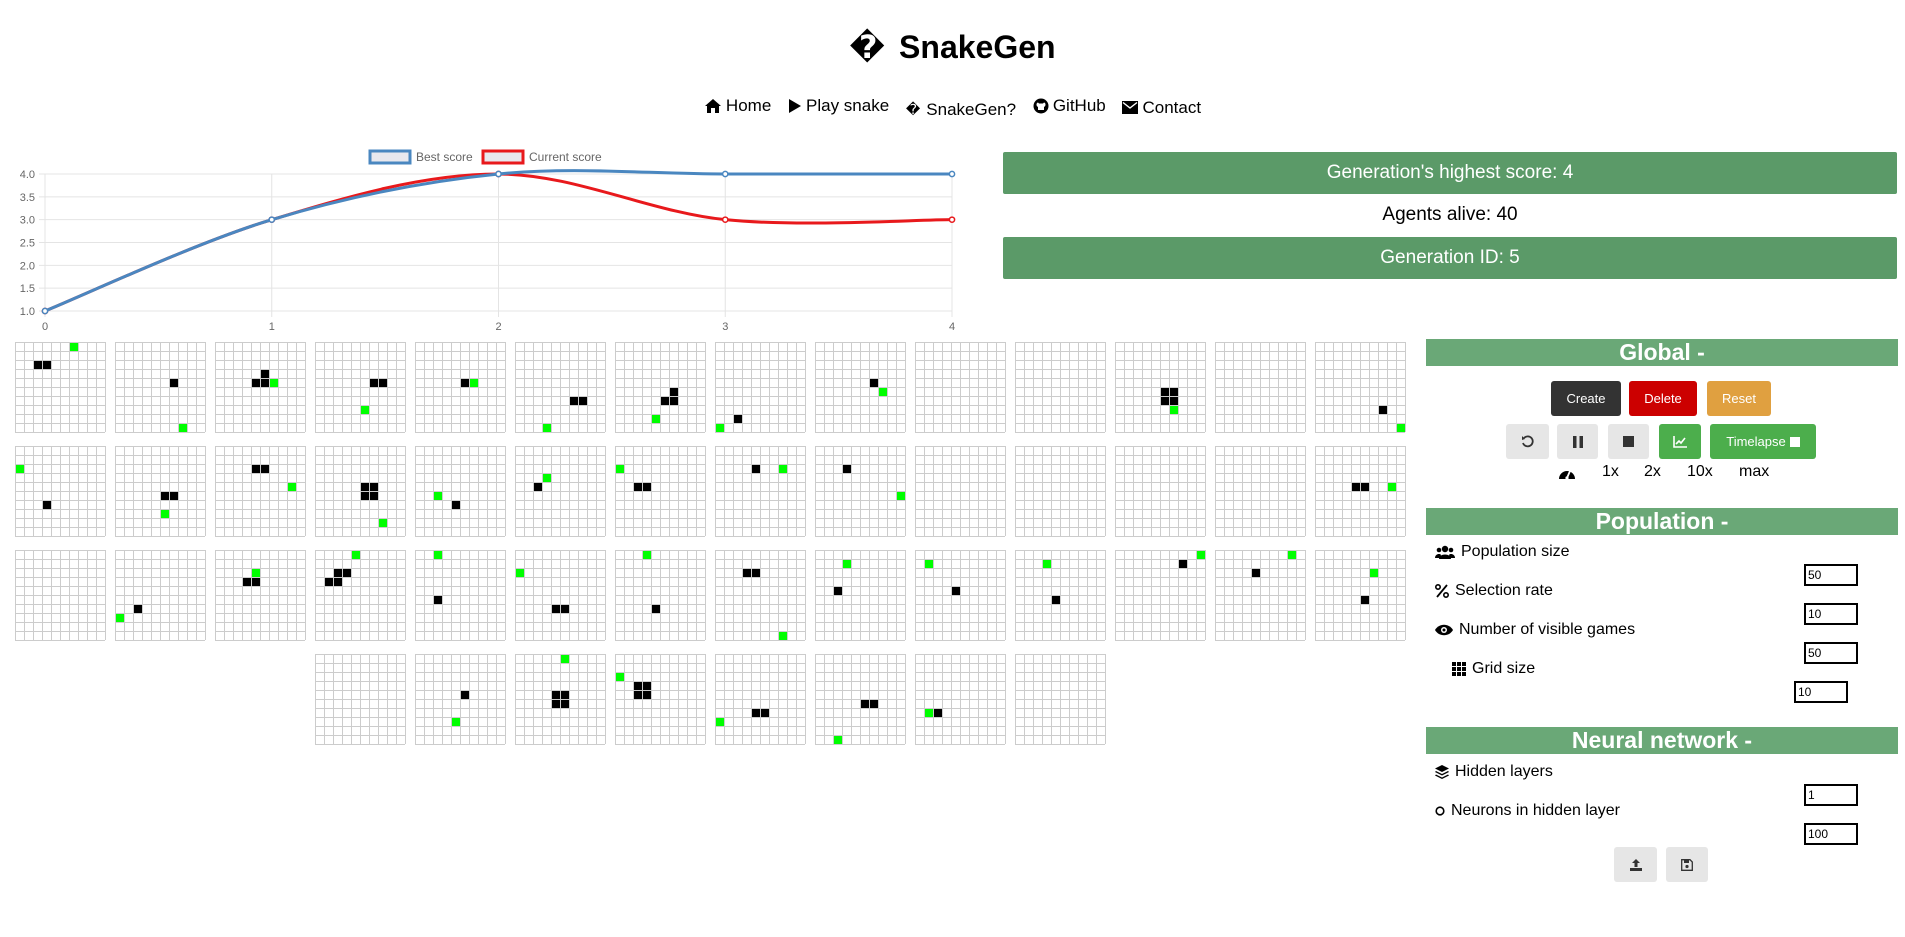 This screenshot has height=937, width=1905. I want to click on grid-size-input, so click(1821, 692).